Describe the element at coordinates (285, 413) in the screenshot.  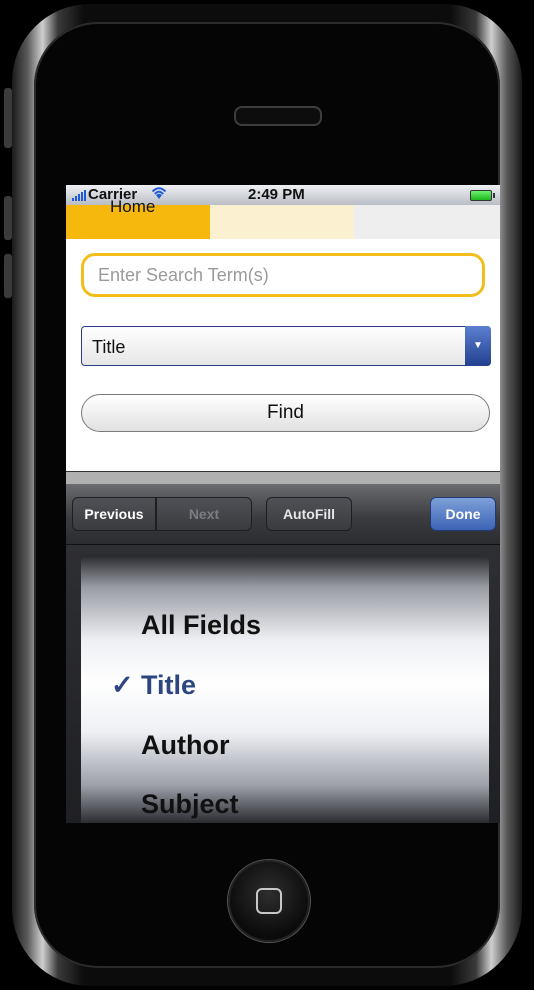
I see `find-button: Find` at that location.